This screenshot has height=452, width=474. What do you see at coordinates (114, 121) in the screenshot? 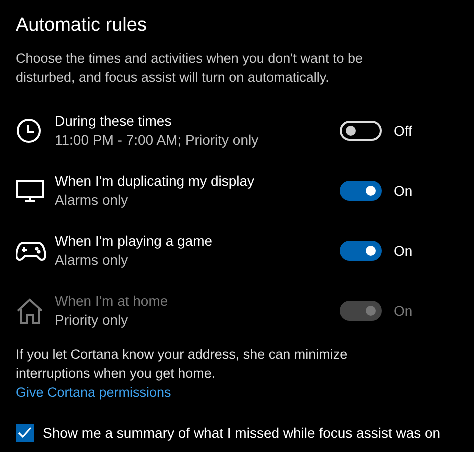
I see `rule-title: During these times` at bounding box center [114, 121].